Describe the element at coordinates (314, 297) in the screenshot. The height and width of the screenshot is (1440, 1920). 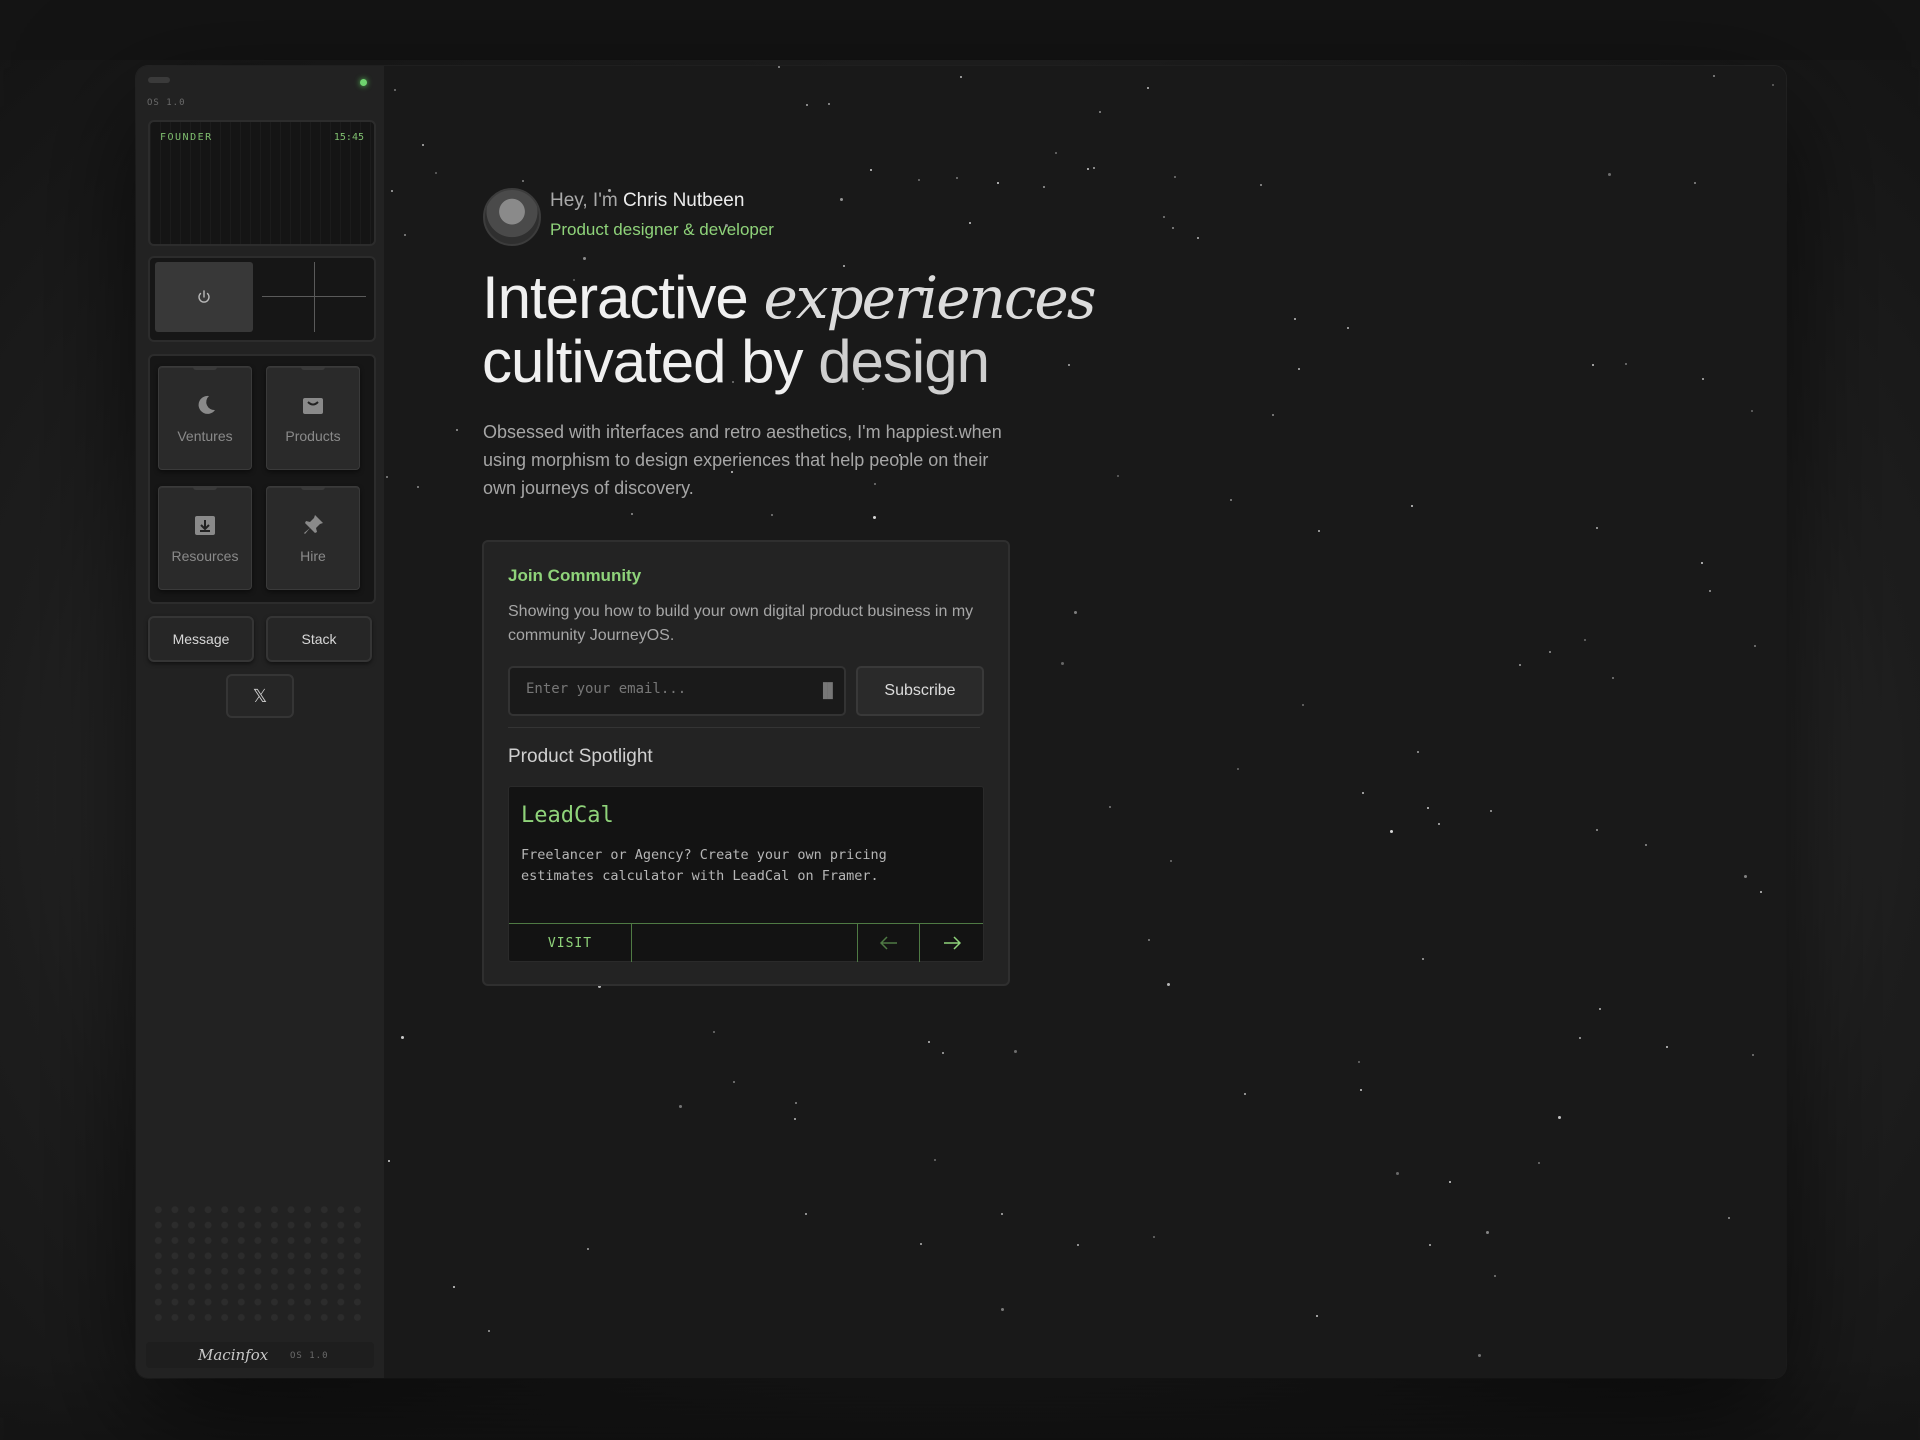
I see `crosshair-pad` at that location.